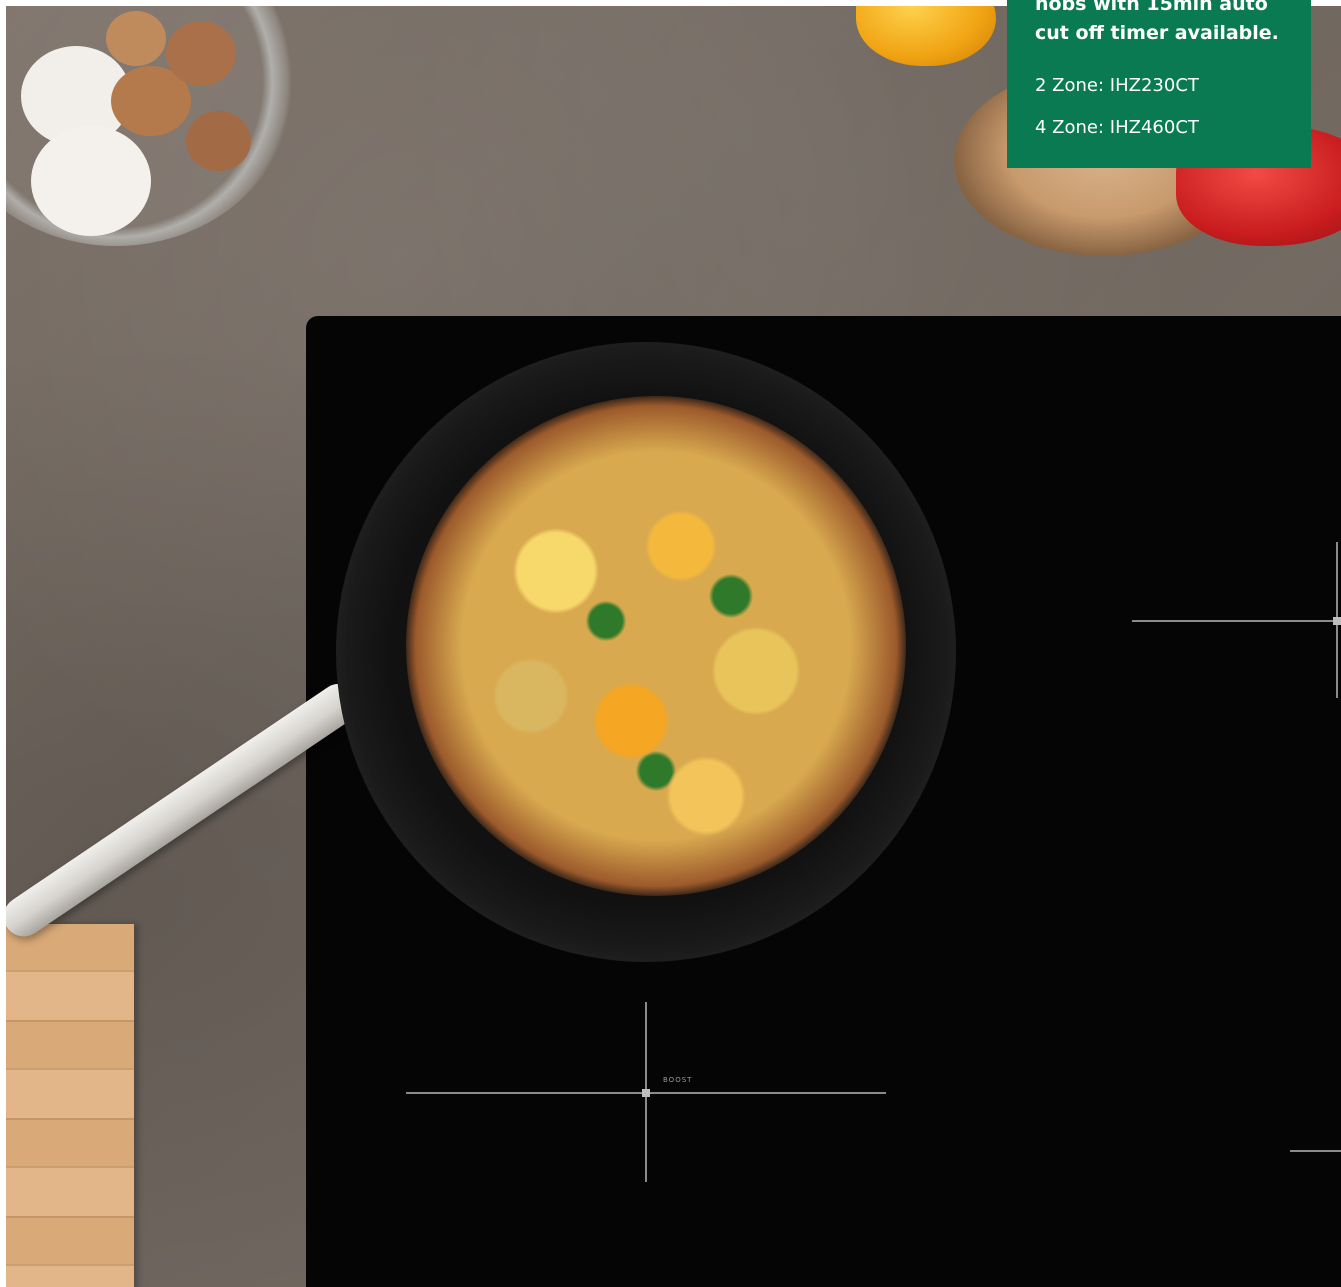 This screenshot has width=1341, height=1287. Describe the element at coordinates (678, 1080) in the screenshot. I see `boost-label: BOOST` at that location.